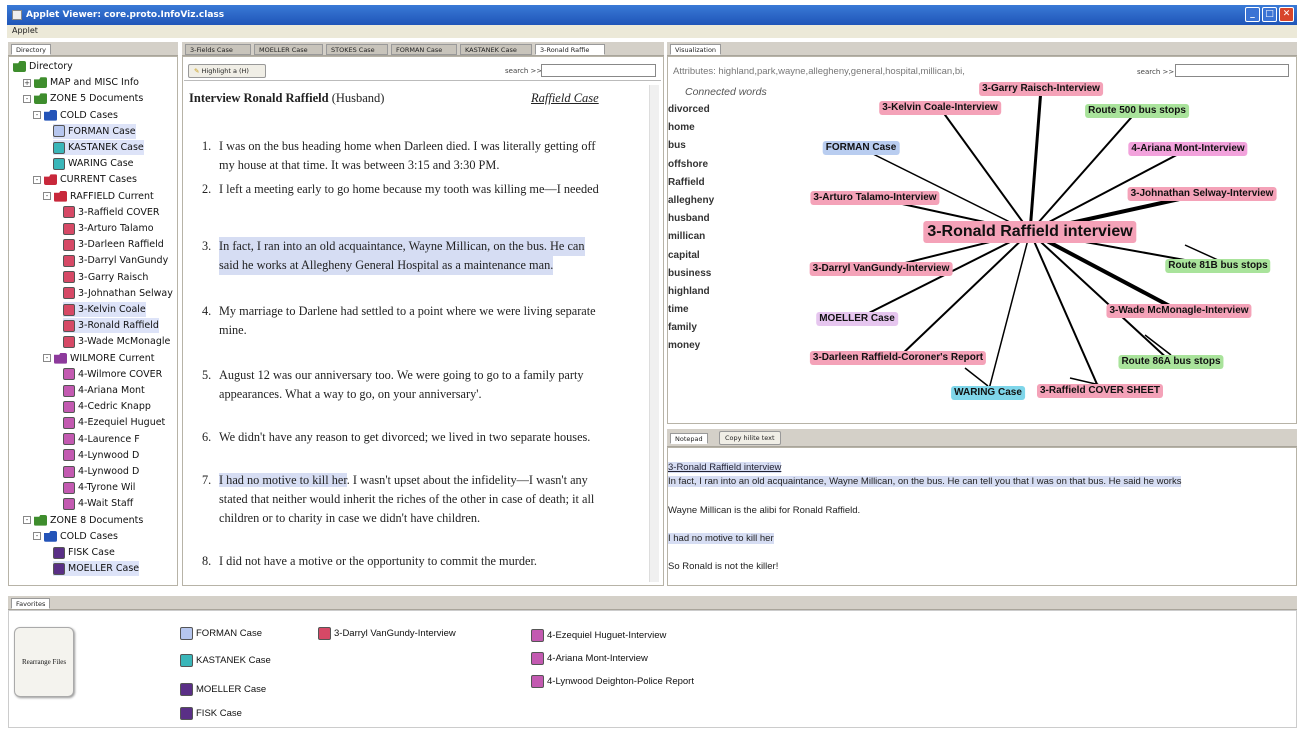  I want to click on favorite-item: 4-Ariana Mont-Interview, so click(589, 658).